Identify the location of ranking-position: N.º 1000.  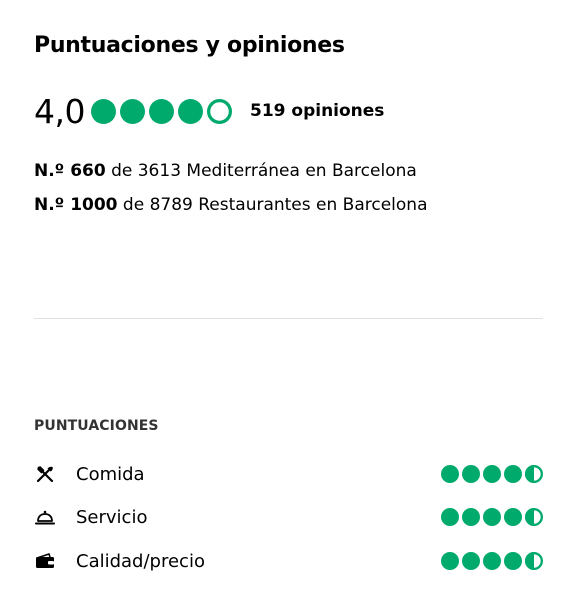
(76, 205).